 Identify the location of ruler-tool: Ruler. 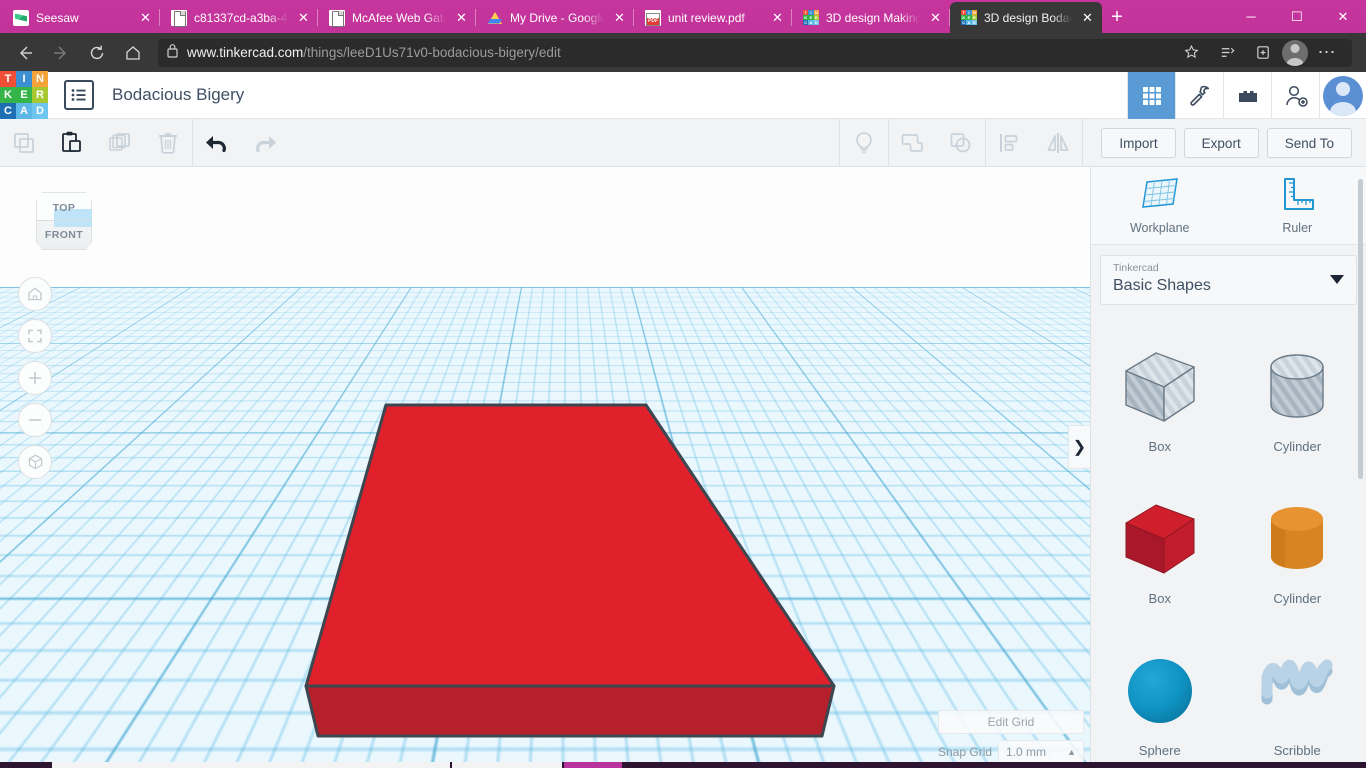
(1297, 205).